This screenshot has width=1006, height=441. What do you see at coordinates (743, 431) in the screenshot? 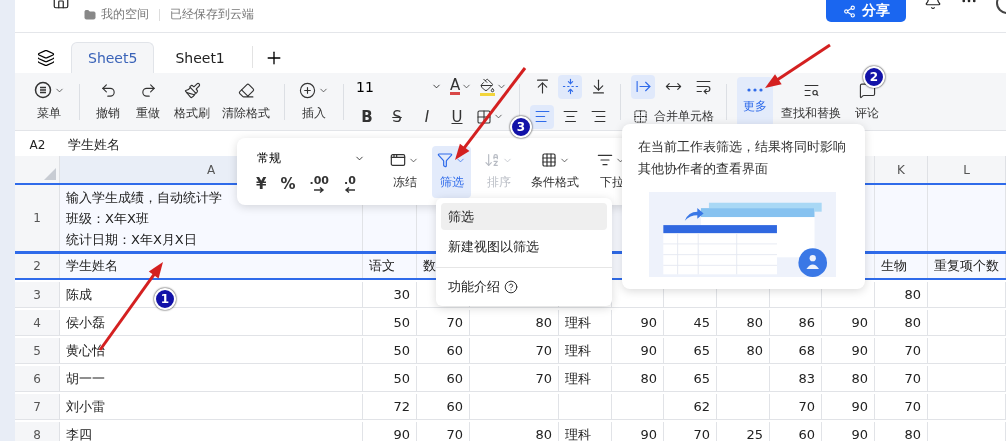
I see `table-cell: 25` at bounding box center [743, 431].